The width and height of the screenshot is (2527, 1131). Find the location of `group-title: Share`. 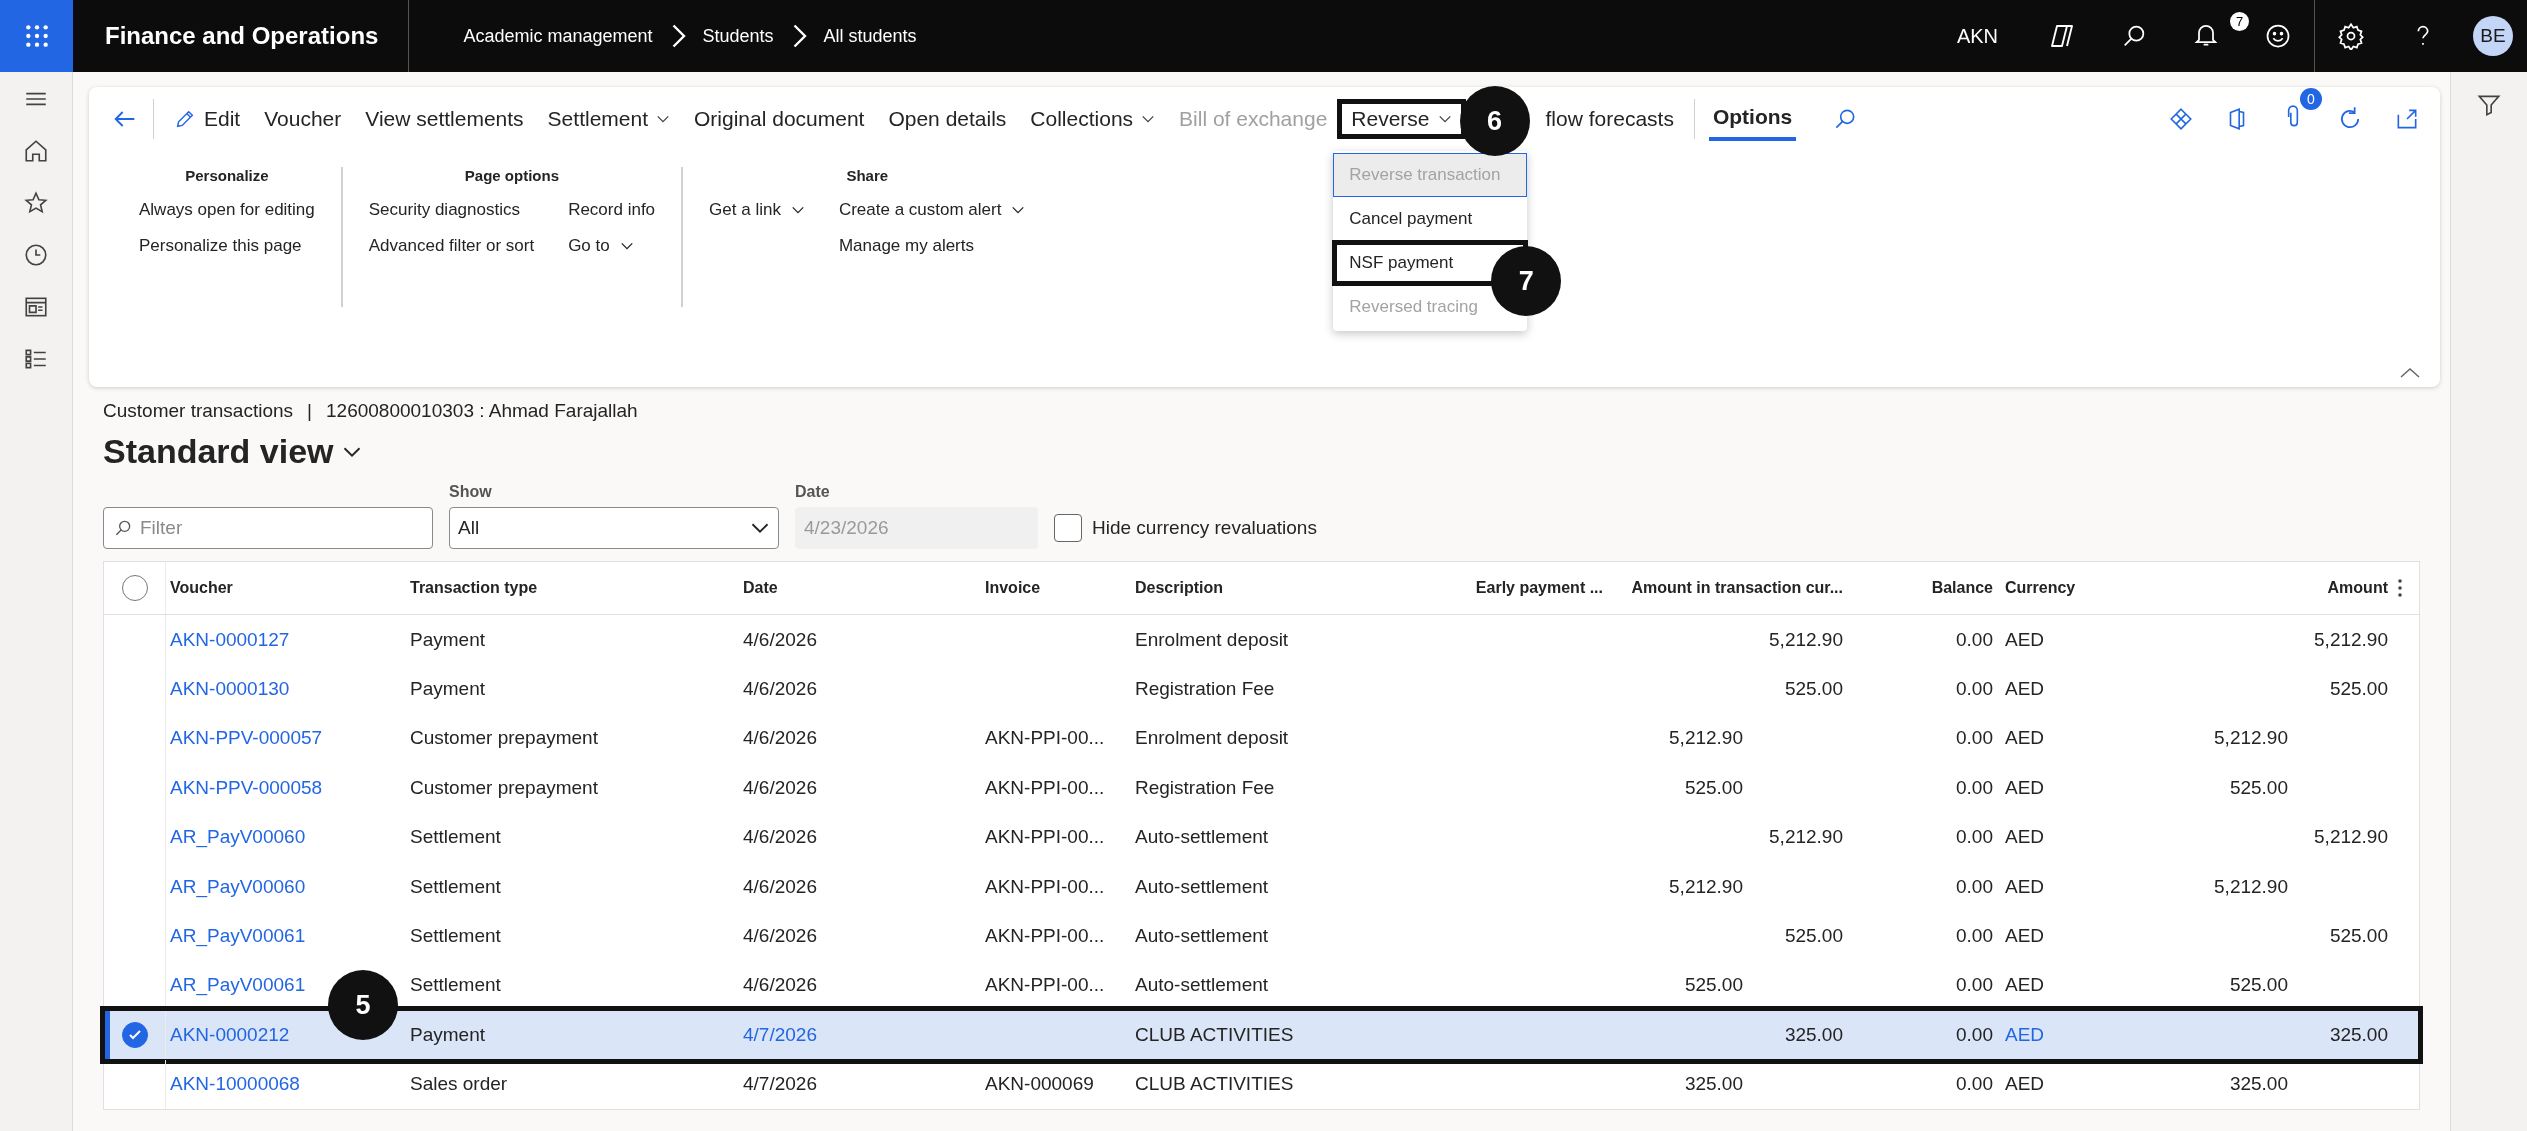

group-title: Share is located at coordinates (867, 175).